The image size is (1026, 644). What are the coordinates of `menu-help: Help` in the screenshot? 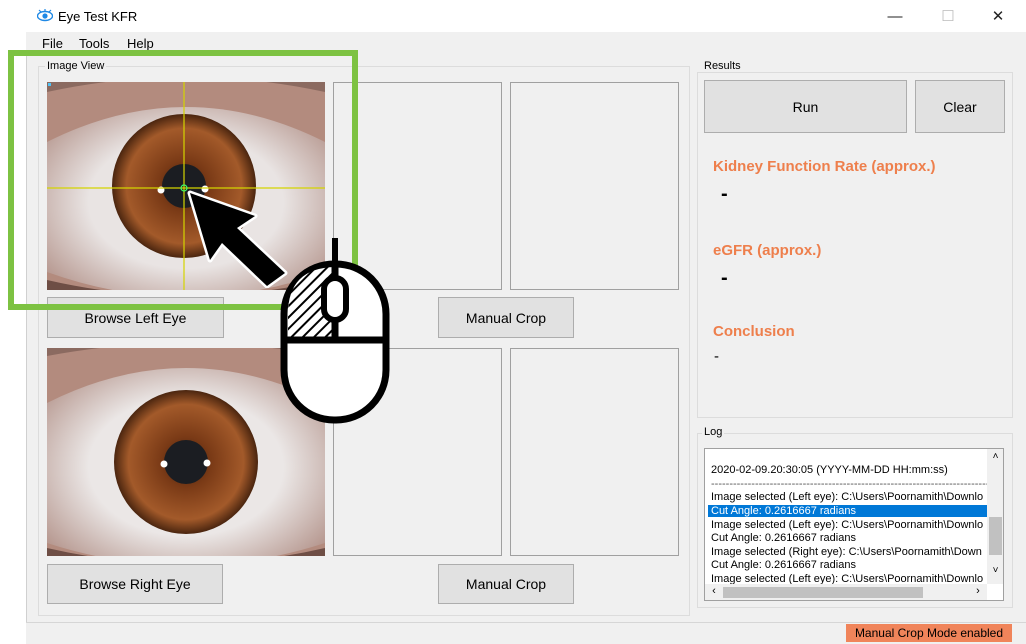 It's located at (140, 43).